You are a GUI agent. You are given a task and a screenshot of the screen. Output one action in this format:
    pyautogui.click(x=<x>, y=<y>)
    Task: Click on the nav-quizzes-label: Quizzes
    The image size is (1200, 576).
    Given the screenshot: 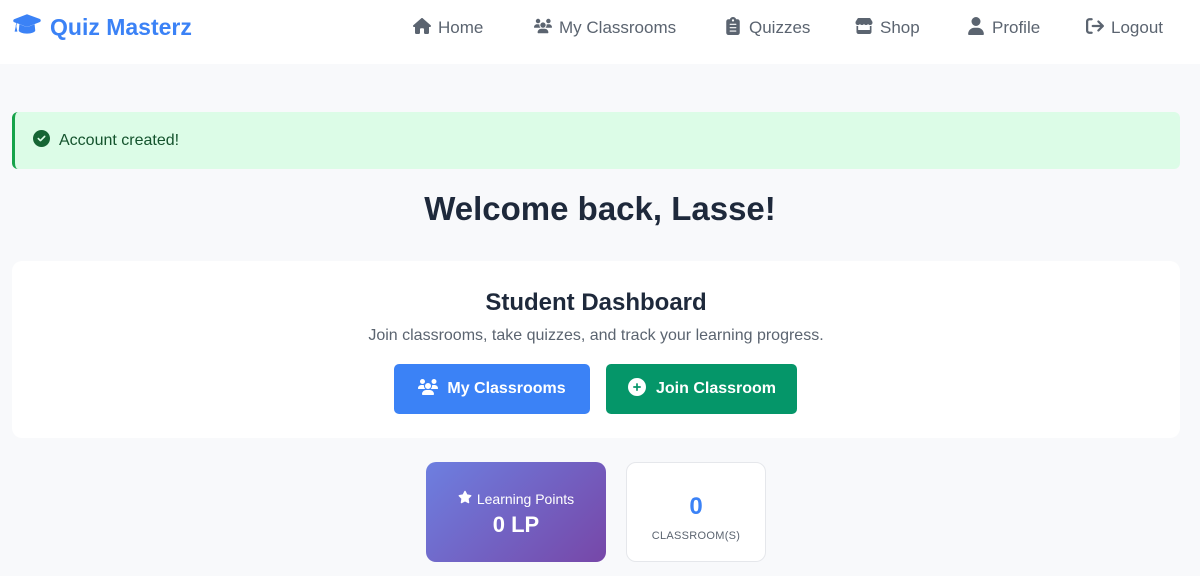 What is the action you would take?
    pyautogui.click(x=780, y=27)
    